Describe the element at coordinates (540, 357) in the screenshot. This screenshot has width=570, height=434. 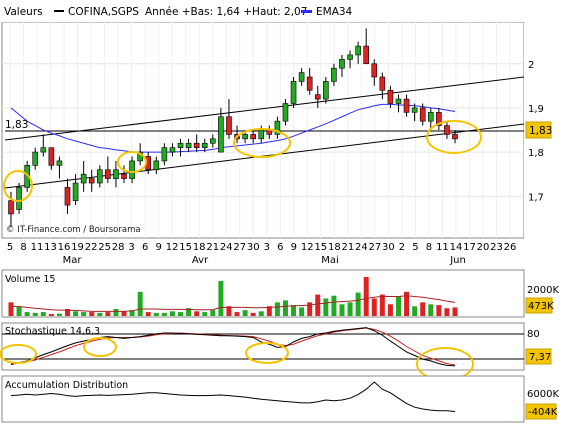
I see `stoch-badge-text: 7,37` at that location.